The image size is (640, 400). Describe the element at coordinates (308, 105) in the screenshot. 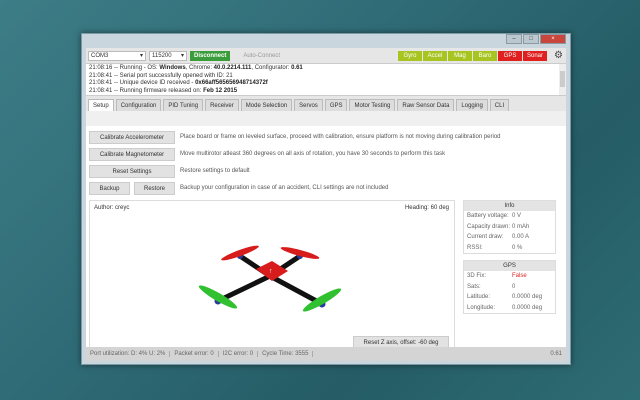

I see `tab-servos: Servos` at that location.